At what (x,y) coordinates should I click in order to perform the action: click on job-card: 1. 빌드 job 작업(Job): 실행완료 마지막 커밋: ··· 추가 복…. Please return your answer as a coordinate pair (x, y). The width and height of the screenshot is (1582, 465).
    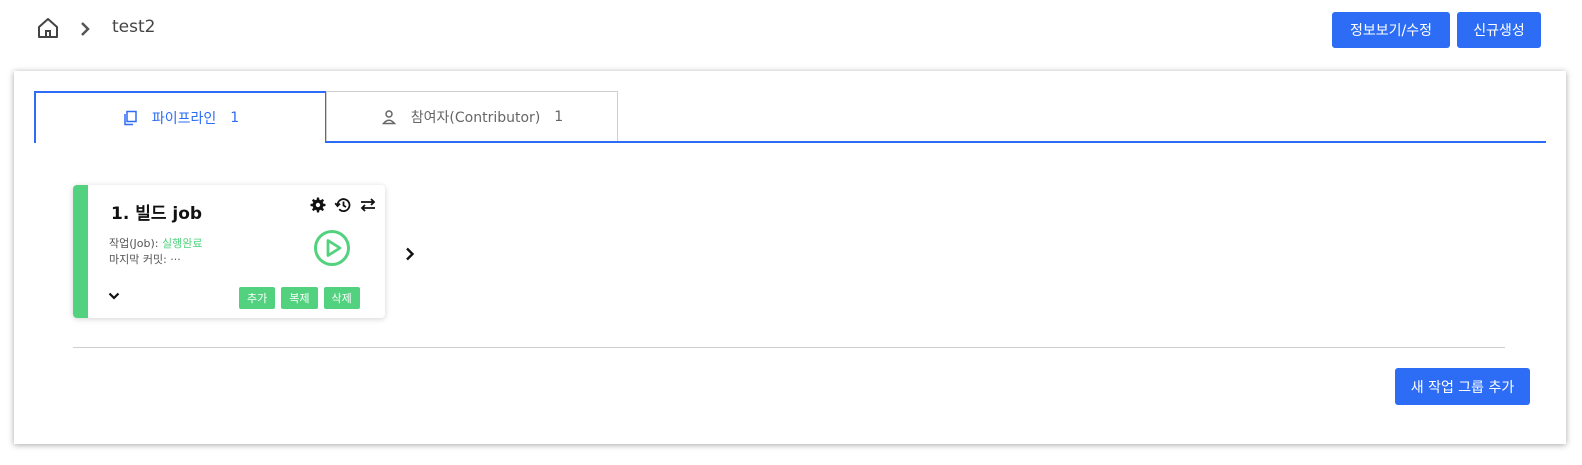
    Looking at the image, I should click on (229, 251).